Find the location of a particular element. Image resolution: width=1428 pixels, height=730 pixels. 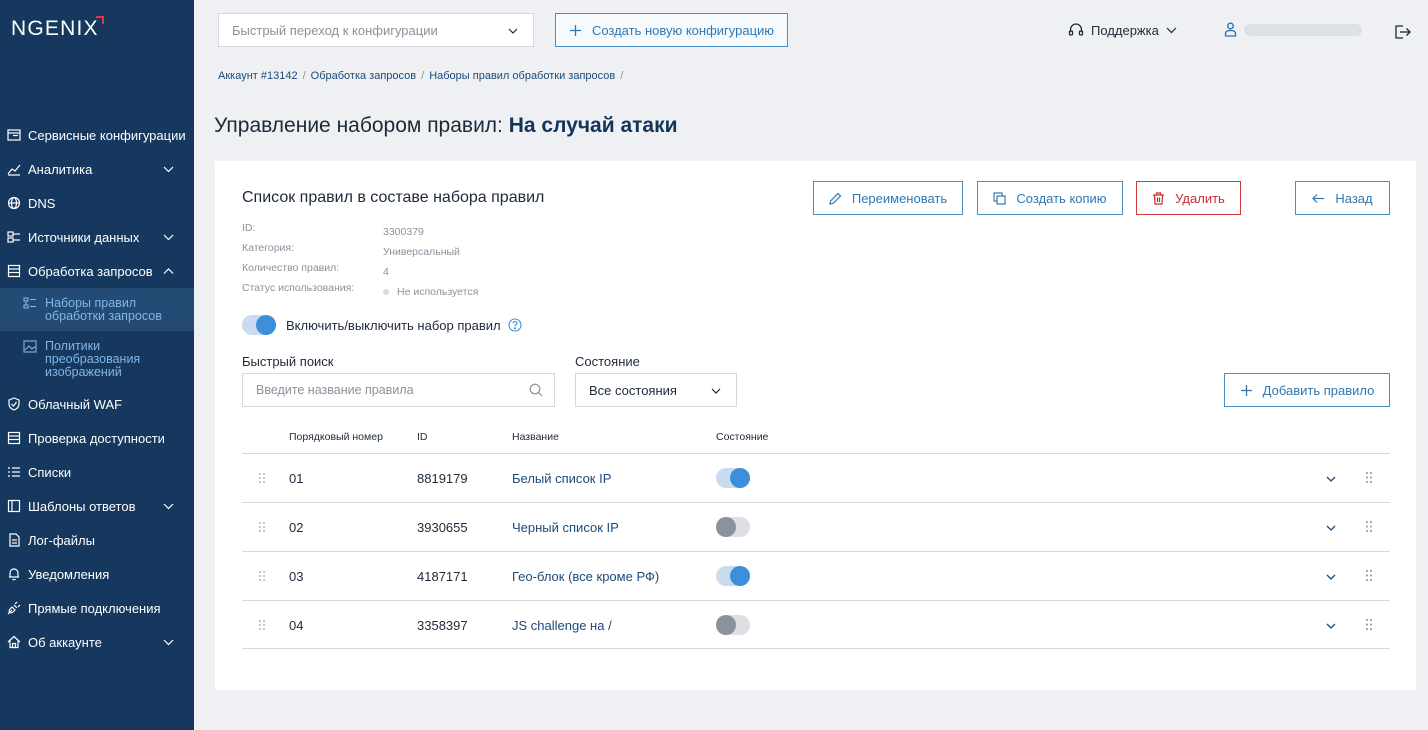

sidebar-item-label: Шаблоны ответов is located at coordinates (82, 506).